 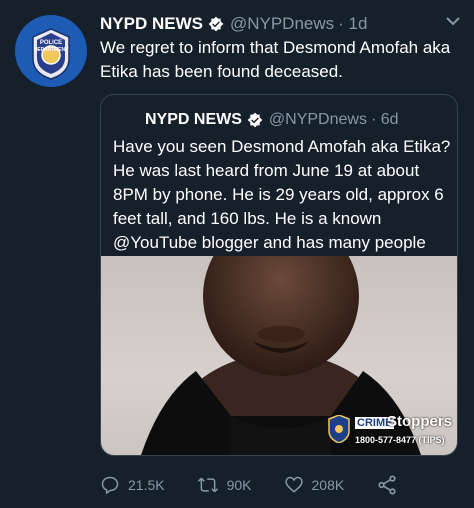 What do you see at coordinates (453, 21) in the screenshot?
I see `chevron-down-icon` at bounding box center [453, 21].